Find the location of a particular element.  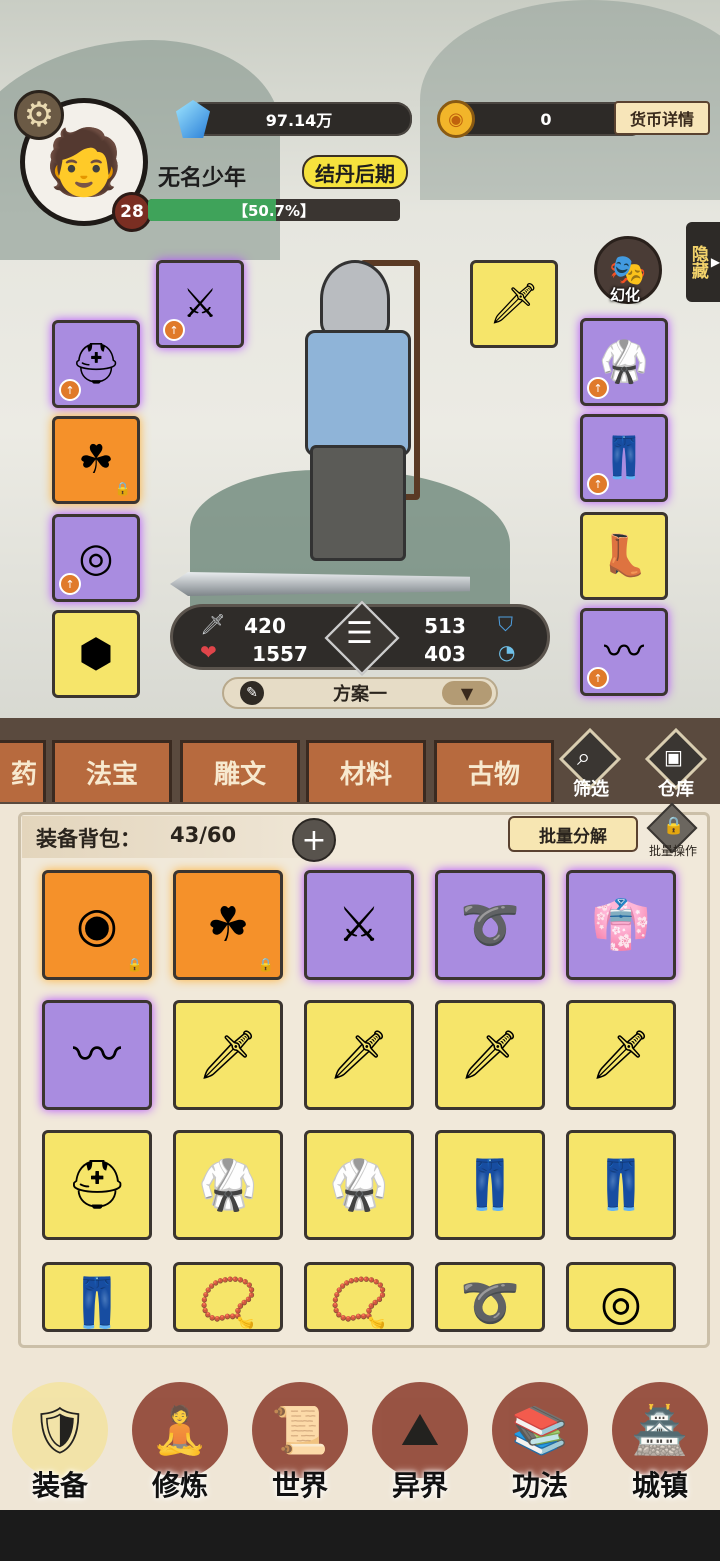

bag-item: ◎ is located at coordinates (621, 1297).